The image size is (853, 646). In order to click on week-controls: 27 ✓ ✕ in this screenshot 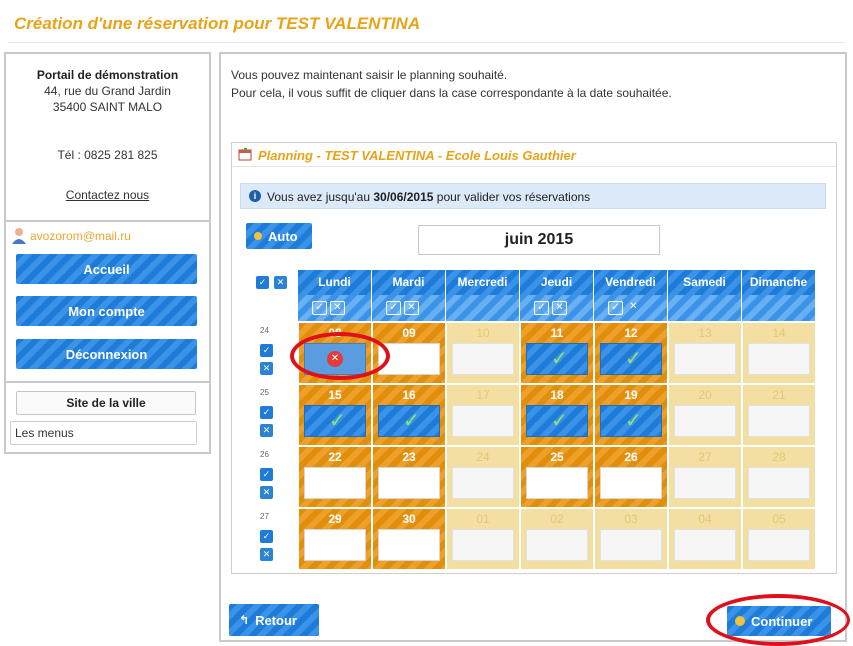, I will do `click(272, 539)`.